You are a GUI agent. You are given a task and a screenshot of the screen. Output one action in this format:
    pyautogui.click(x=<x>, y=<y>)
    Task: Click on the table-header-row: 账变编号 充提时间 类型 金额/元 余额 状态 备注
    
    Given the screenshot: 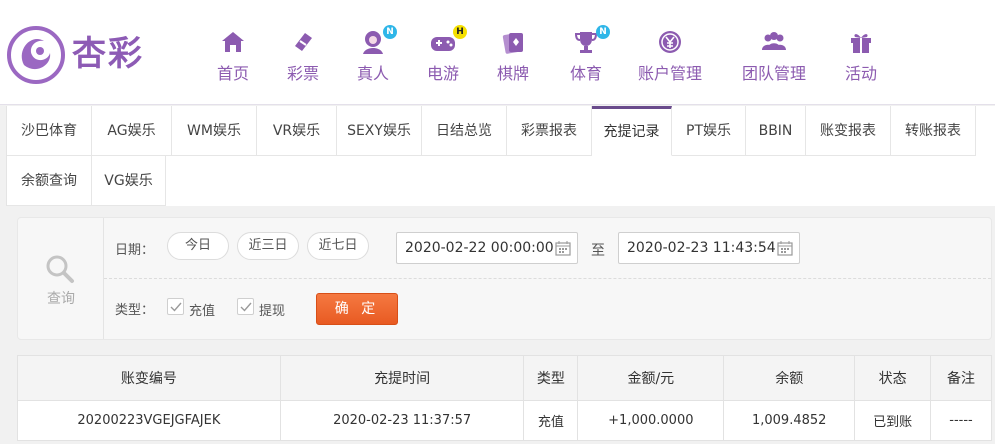 What is the action you would take?
    pyautogui.click(x=504, y=378)
    